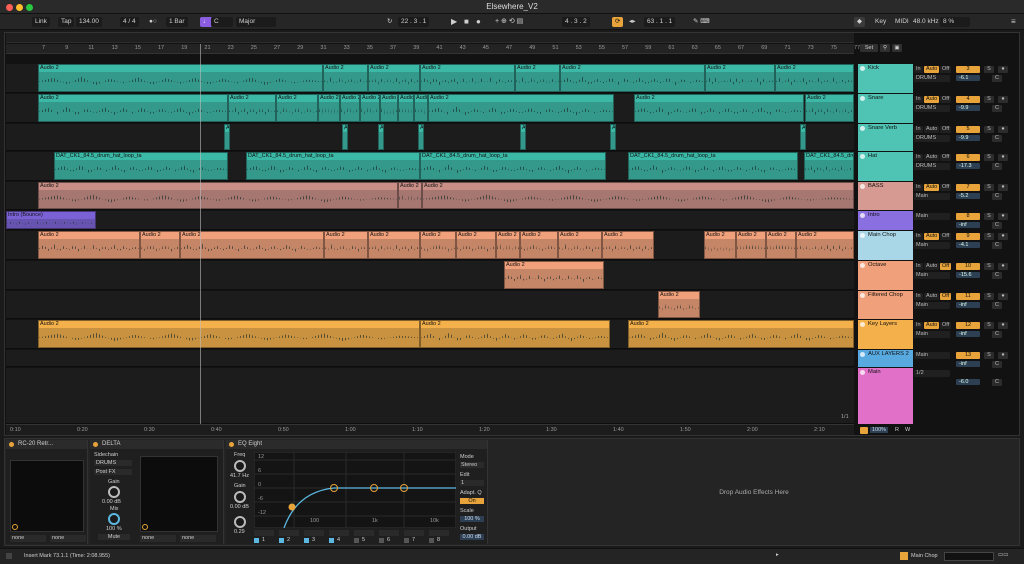 This screenshot has height=564, width=1024. I want to click on track-header: Hat, so click(885, 166).